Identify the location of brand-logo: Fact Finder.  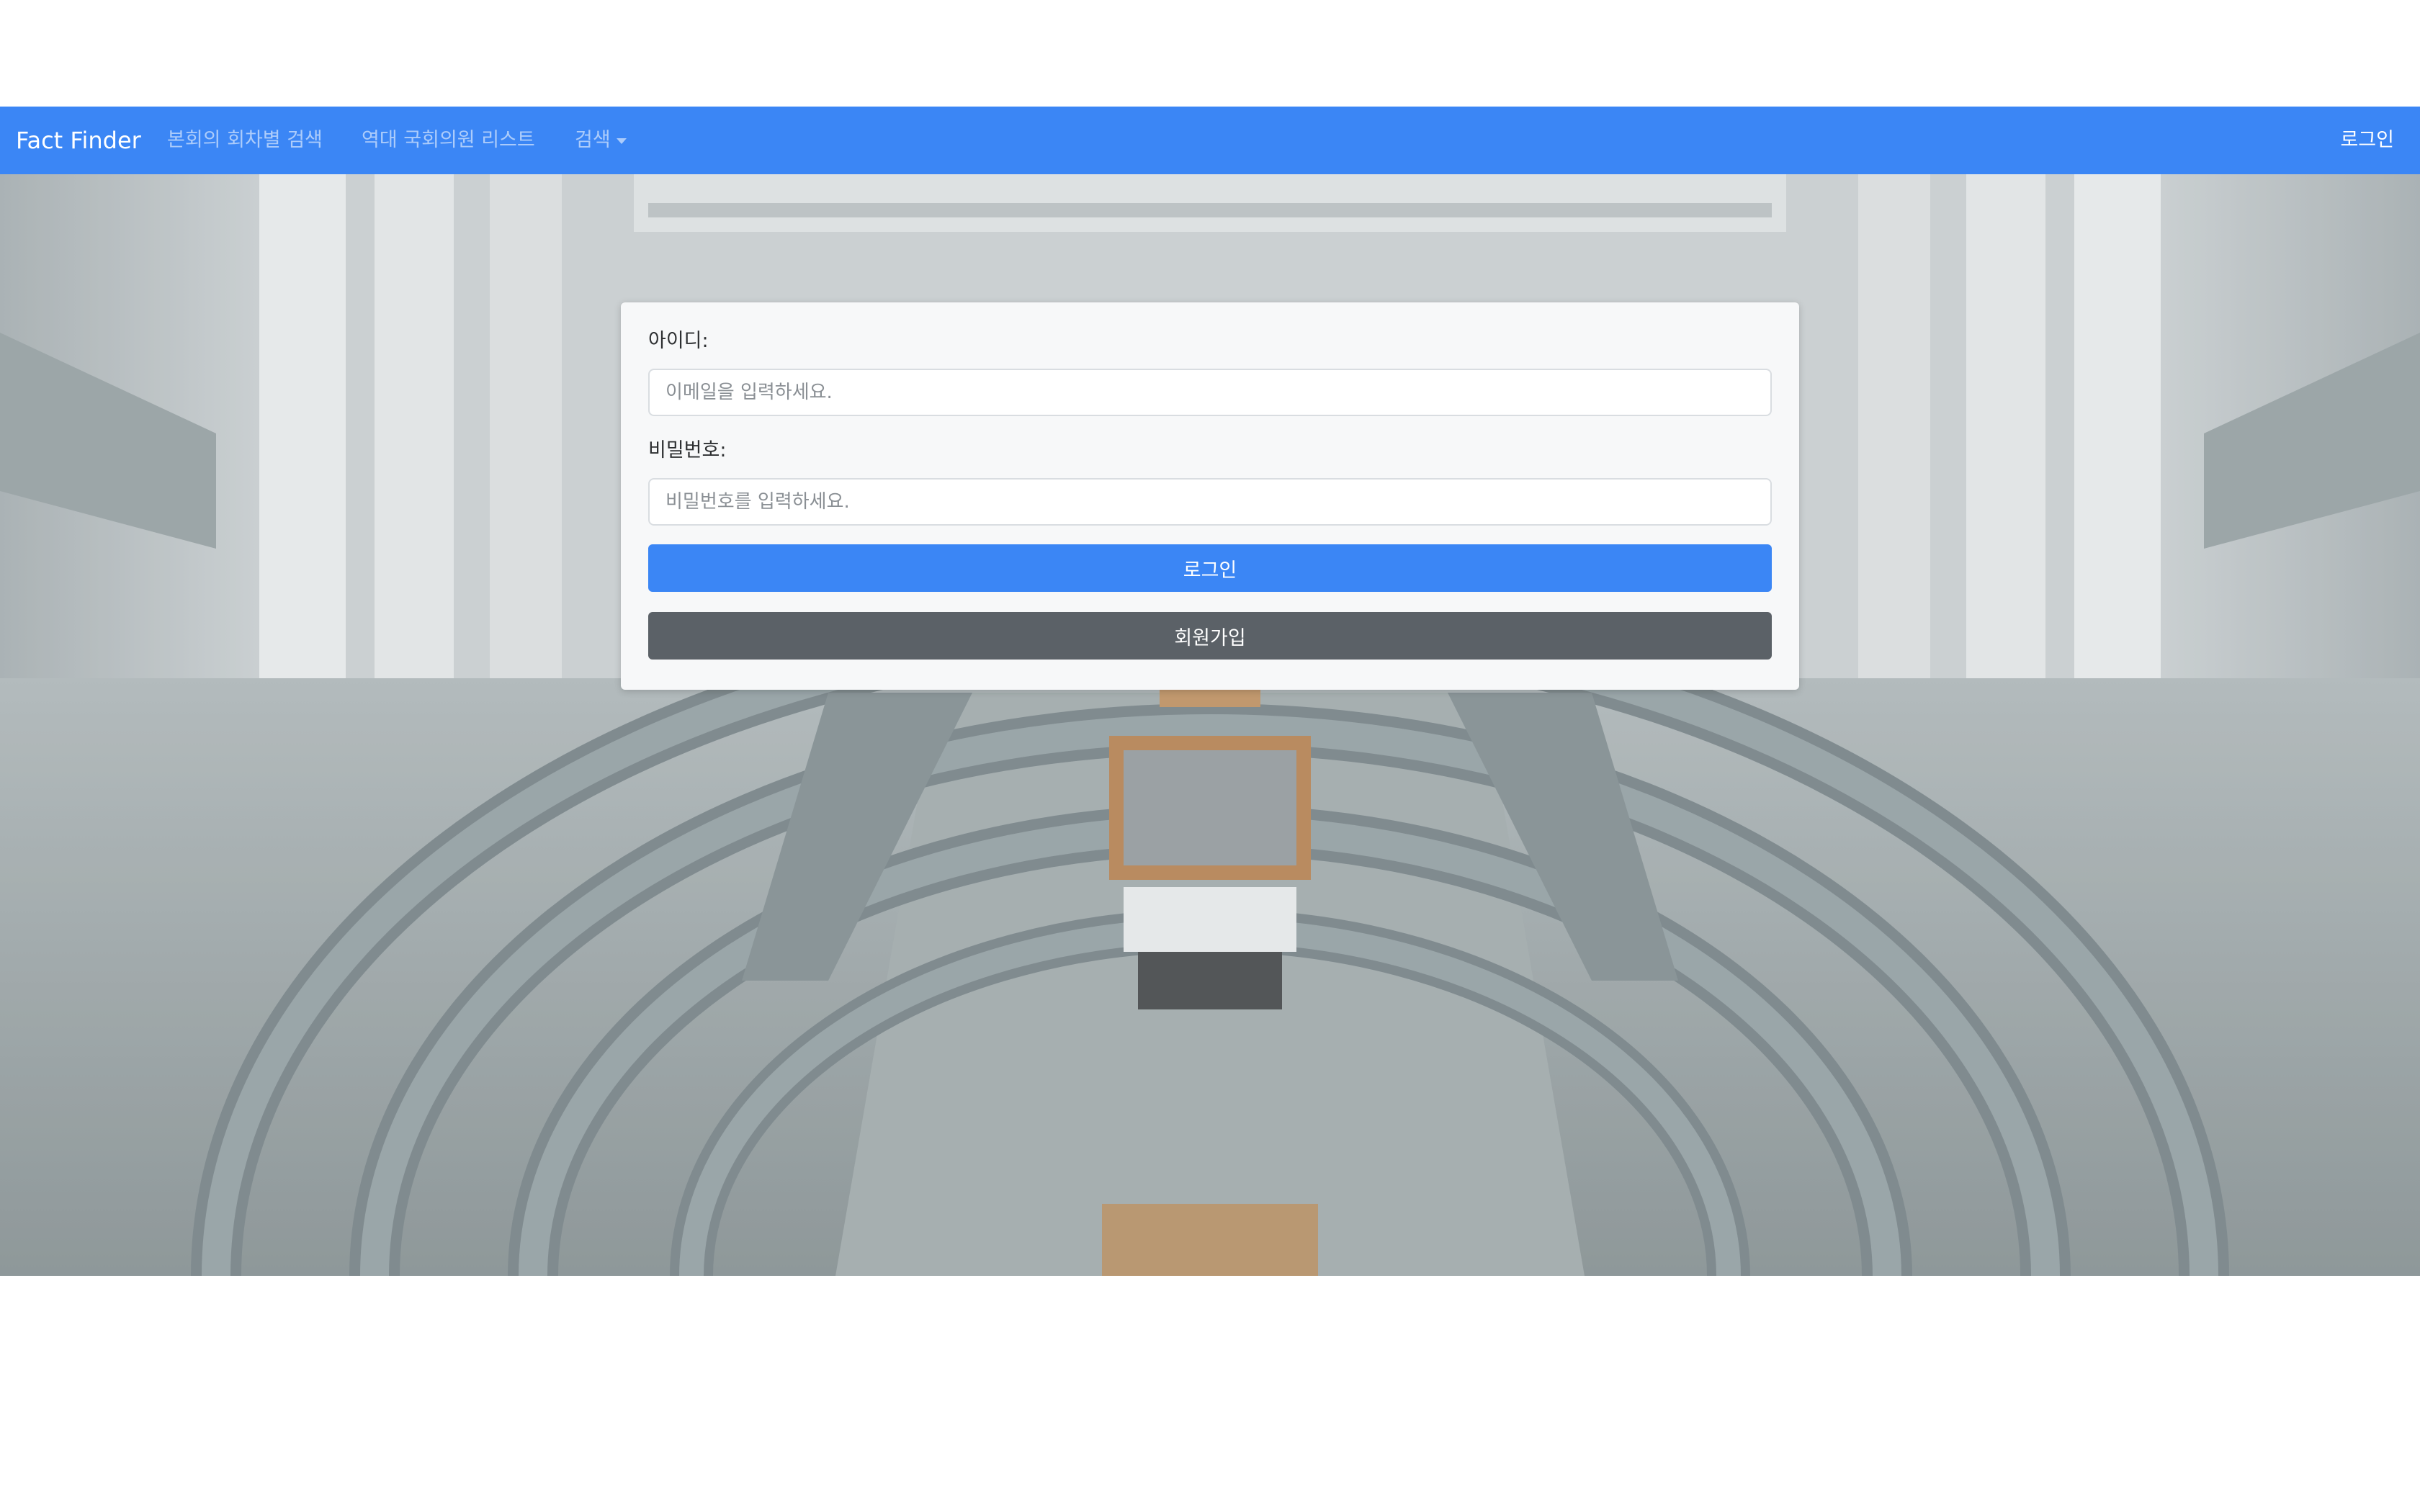
(78, 140).